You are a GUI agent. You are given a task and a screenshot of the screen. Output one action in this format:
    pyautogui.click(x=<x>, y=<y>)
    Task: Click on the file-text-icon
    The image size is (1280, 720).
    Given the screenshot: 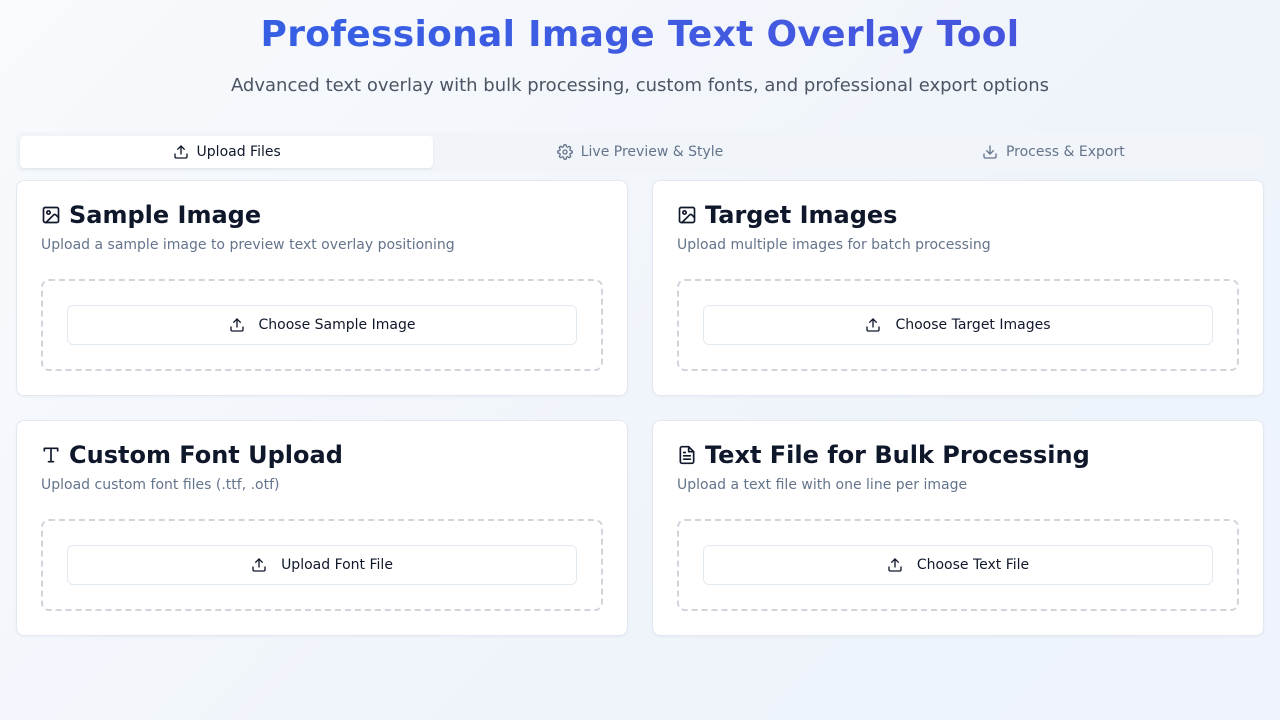 What is the action you would take?
    pyautogui.click(x=687, y=455)
    